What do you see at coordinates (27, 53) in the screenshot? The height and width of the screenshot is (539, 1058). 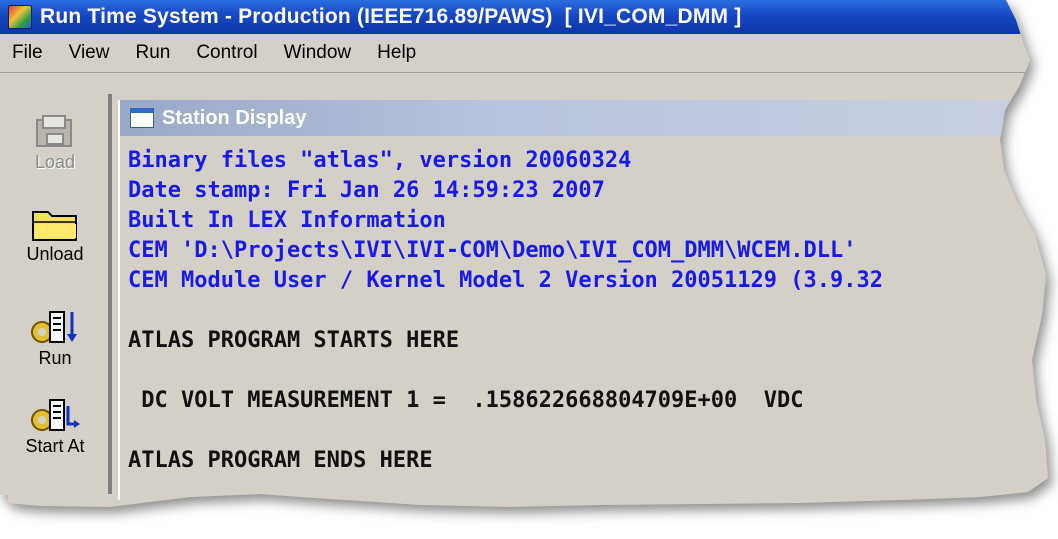 I see `menu-file: File` at bounding box center [27, 53].